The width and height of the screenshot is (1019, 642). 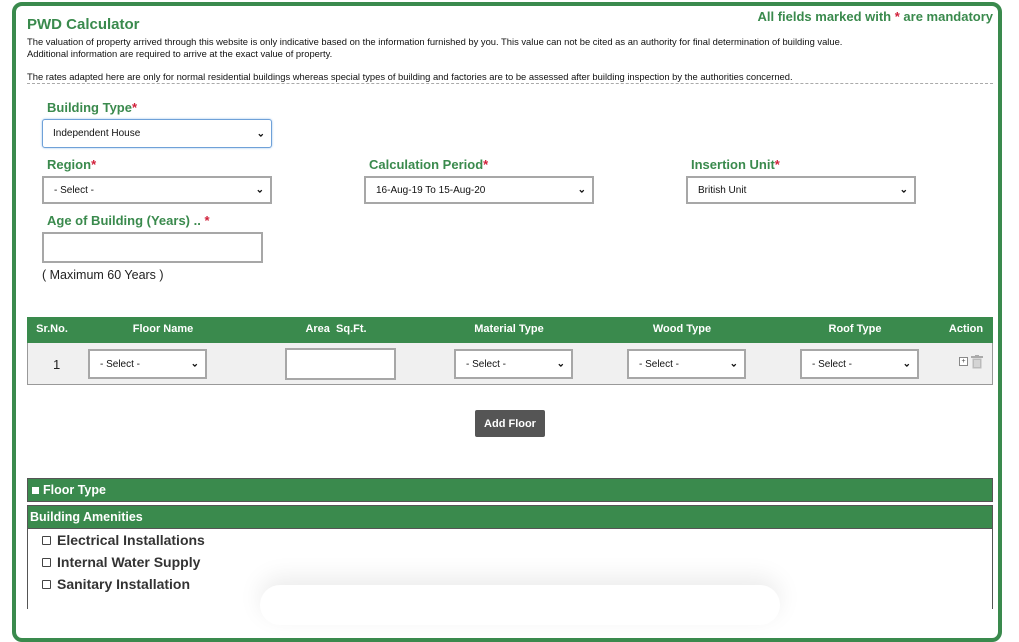 What do you see at coordinates (859, 364) in the screenshot?
I see `roof-type-select: - Select - ⌄` at bounding box center [859, 364].